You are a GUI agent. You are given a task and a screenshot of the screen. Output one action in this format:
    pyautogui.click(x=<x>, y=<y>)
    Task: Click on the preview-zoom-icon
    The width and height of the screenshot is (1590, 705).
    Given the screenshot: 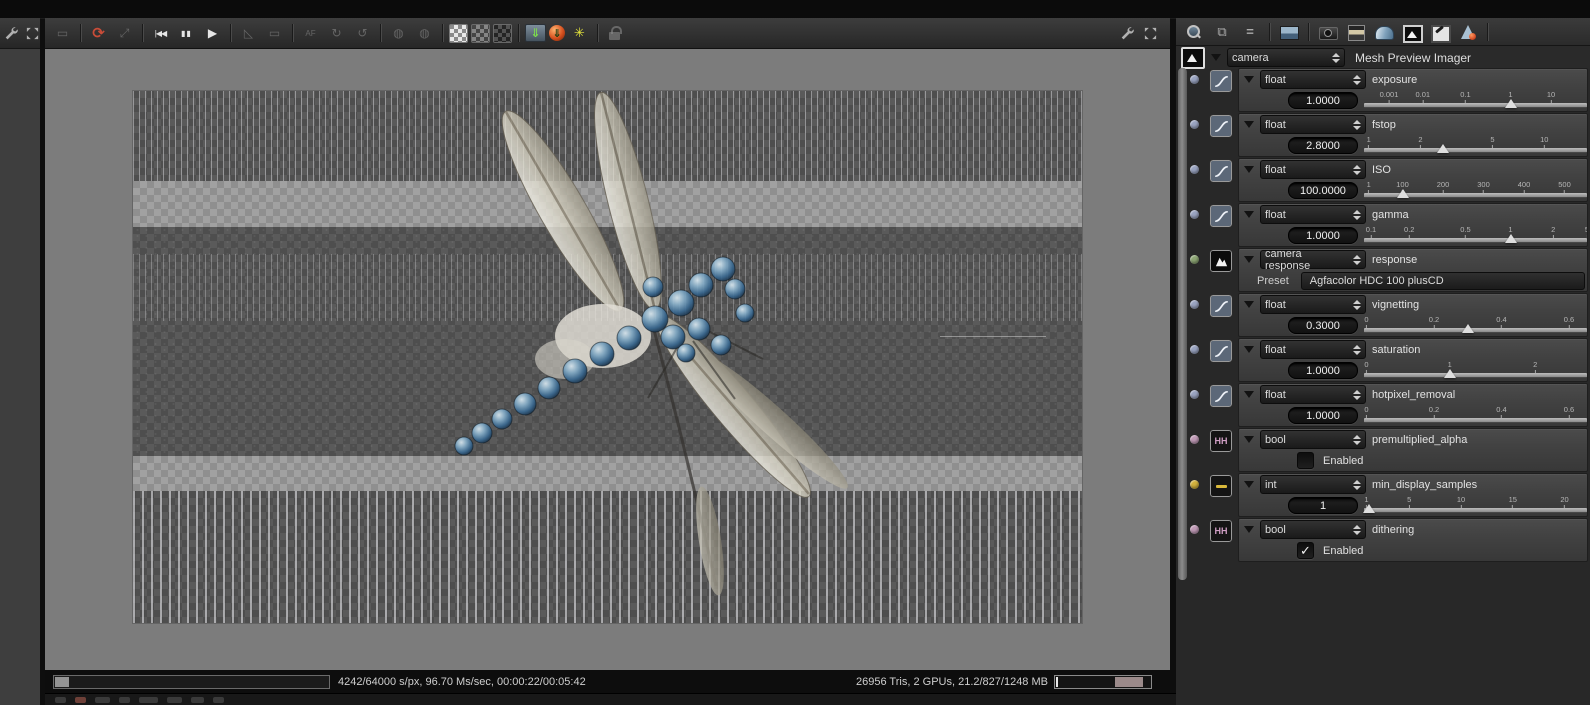 What is the action you would take?
    pyautogui.click(x=1194, y=32)
    